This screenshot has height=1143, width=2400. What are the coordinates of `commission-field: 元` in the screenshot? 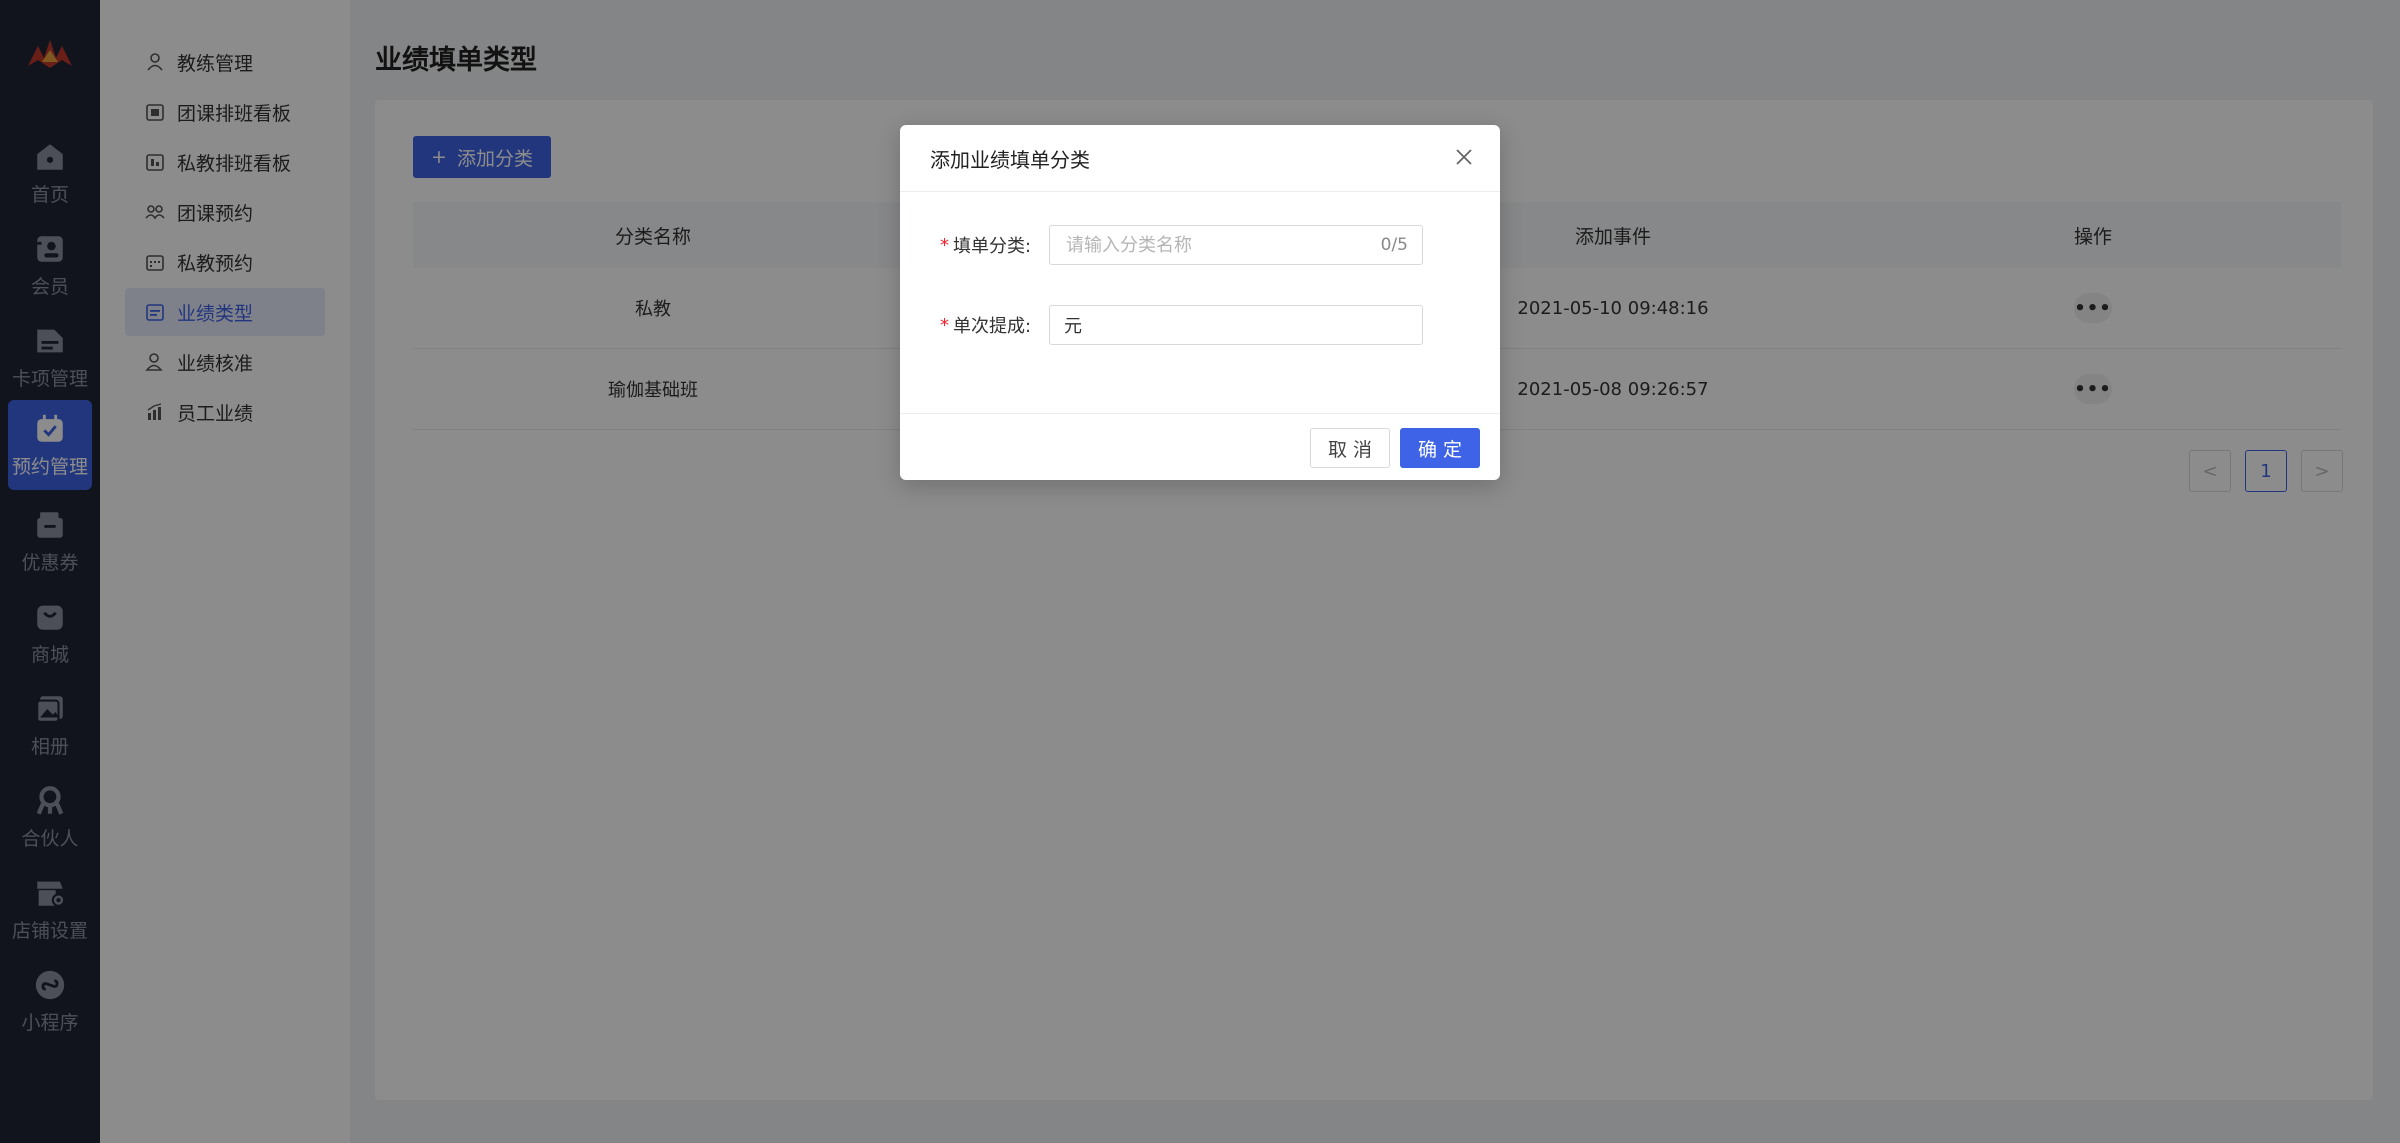 It's located at (1236, 325).